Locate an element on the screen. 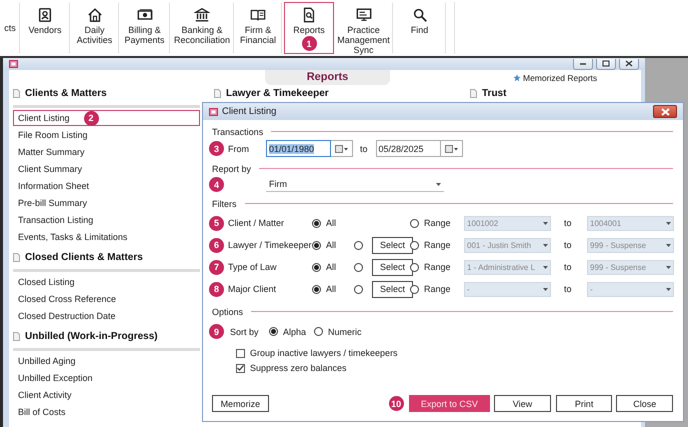  house-icon is located at coordinates (94, 15).